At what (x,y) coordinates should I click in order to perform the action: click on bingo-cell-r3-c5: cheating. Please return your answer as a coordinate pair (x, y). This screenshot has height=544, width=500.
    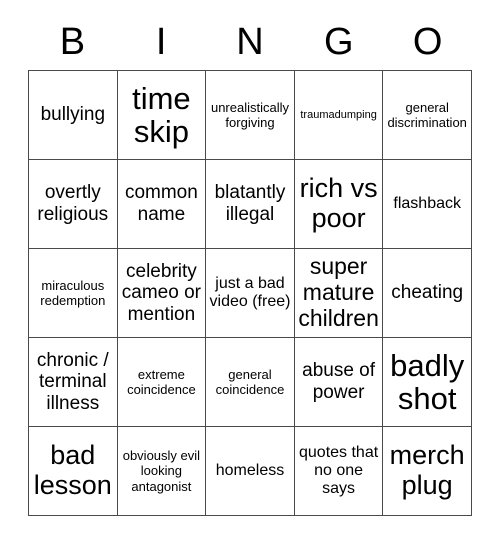
    Looking at the image, I should click on (427, 293).